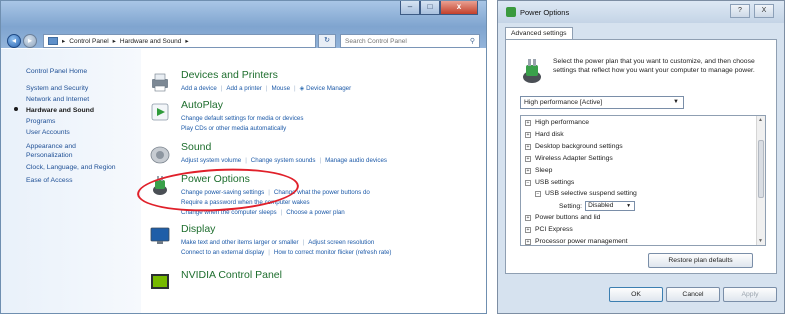 The height and width of the screenshot is (314, 785). Describe the element at coordinates (196, 147) in the screenshot. I see `sound-title: Sound` at that location.